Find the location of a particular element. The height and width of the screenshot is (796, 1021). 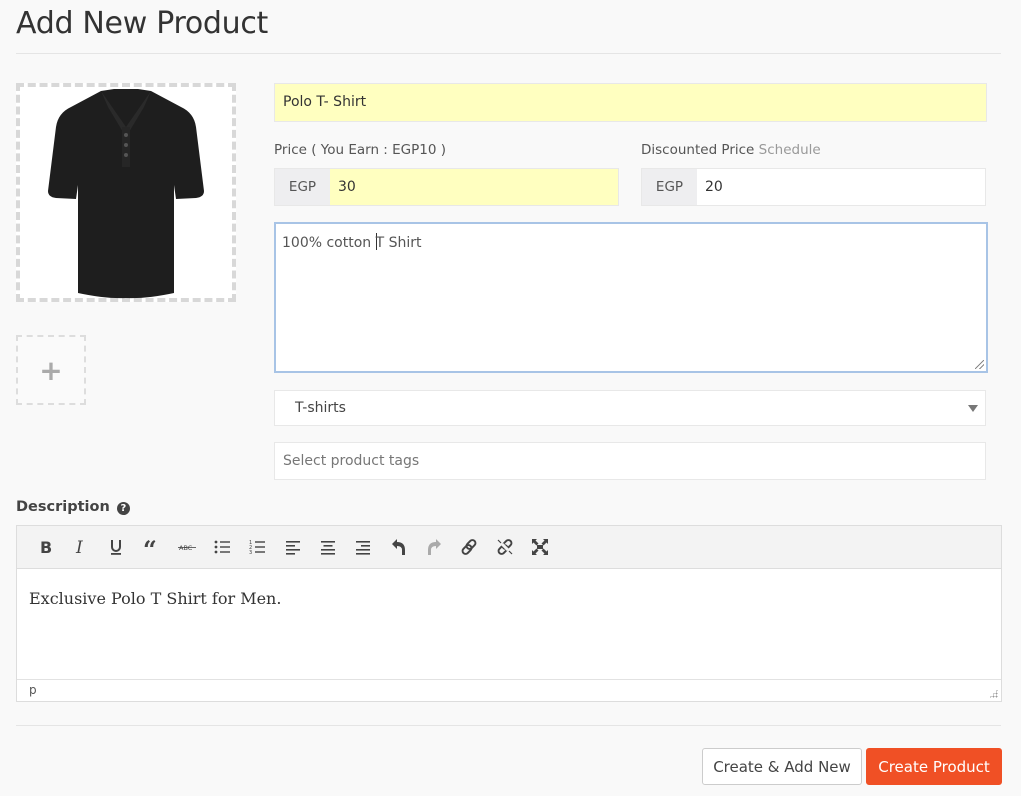

editor-content: Exclusive Polo T Shirt for Men. is located at coordinates (509, 624).